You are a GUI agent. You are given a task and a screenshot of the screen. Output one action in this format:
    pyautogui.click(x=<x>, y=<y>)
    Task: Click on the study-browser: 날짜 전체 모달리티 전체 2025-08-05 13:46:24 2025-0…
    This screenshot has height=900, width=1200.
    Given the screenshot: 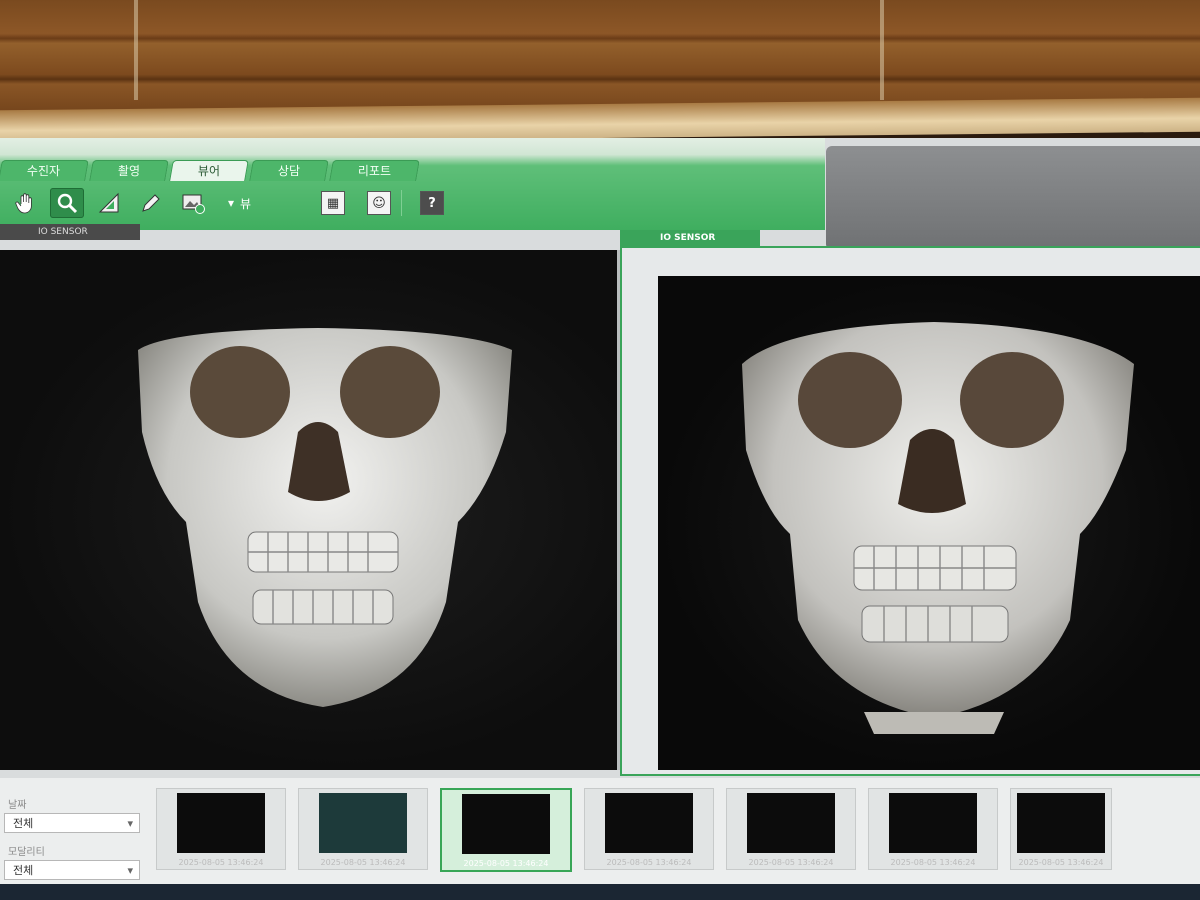 What is the action you would take?
    pyautogui.click(x=600, y=839)
    